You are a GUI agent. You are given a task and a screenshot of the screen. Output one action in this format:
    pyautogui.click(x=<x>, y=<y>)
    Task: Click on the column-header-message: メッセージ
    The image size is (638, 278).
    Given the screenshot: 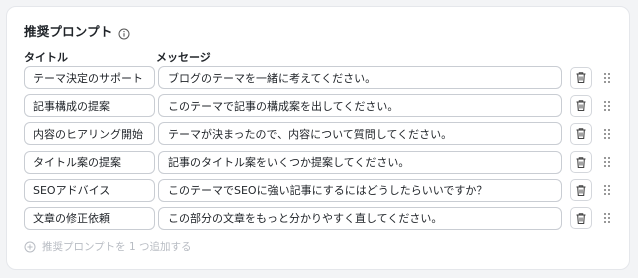 What is the action you would take?
    pyautogui.click(x=183, y=57)
    